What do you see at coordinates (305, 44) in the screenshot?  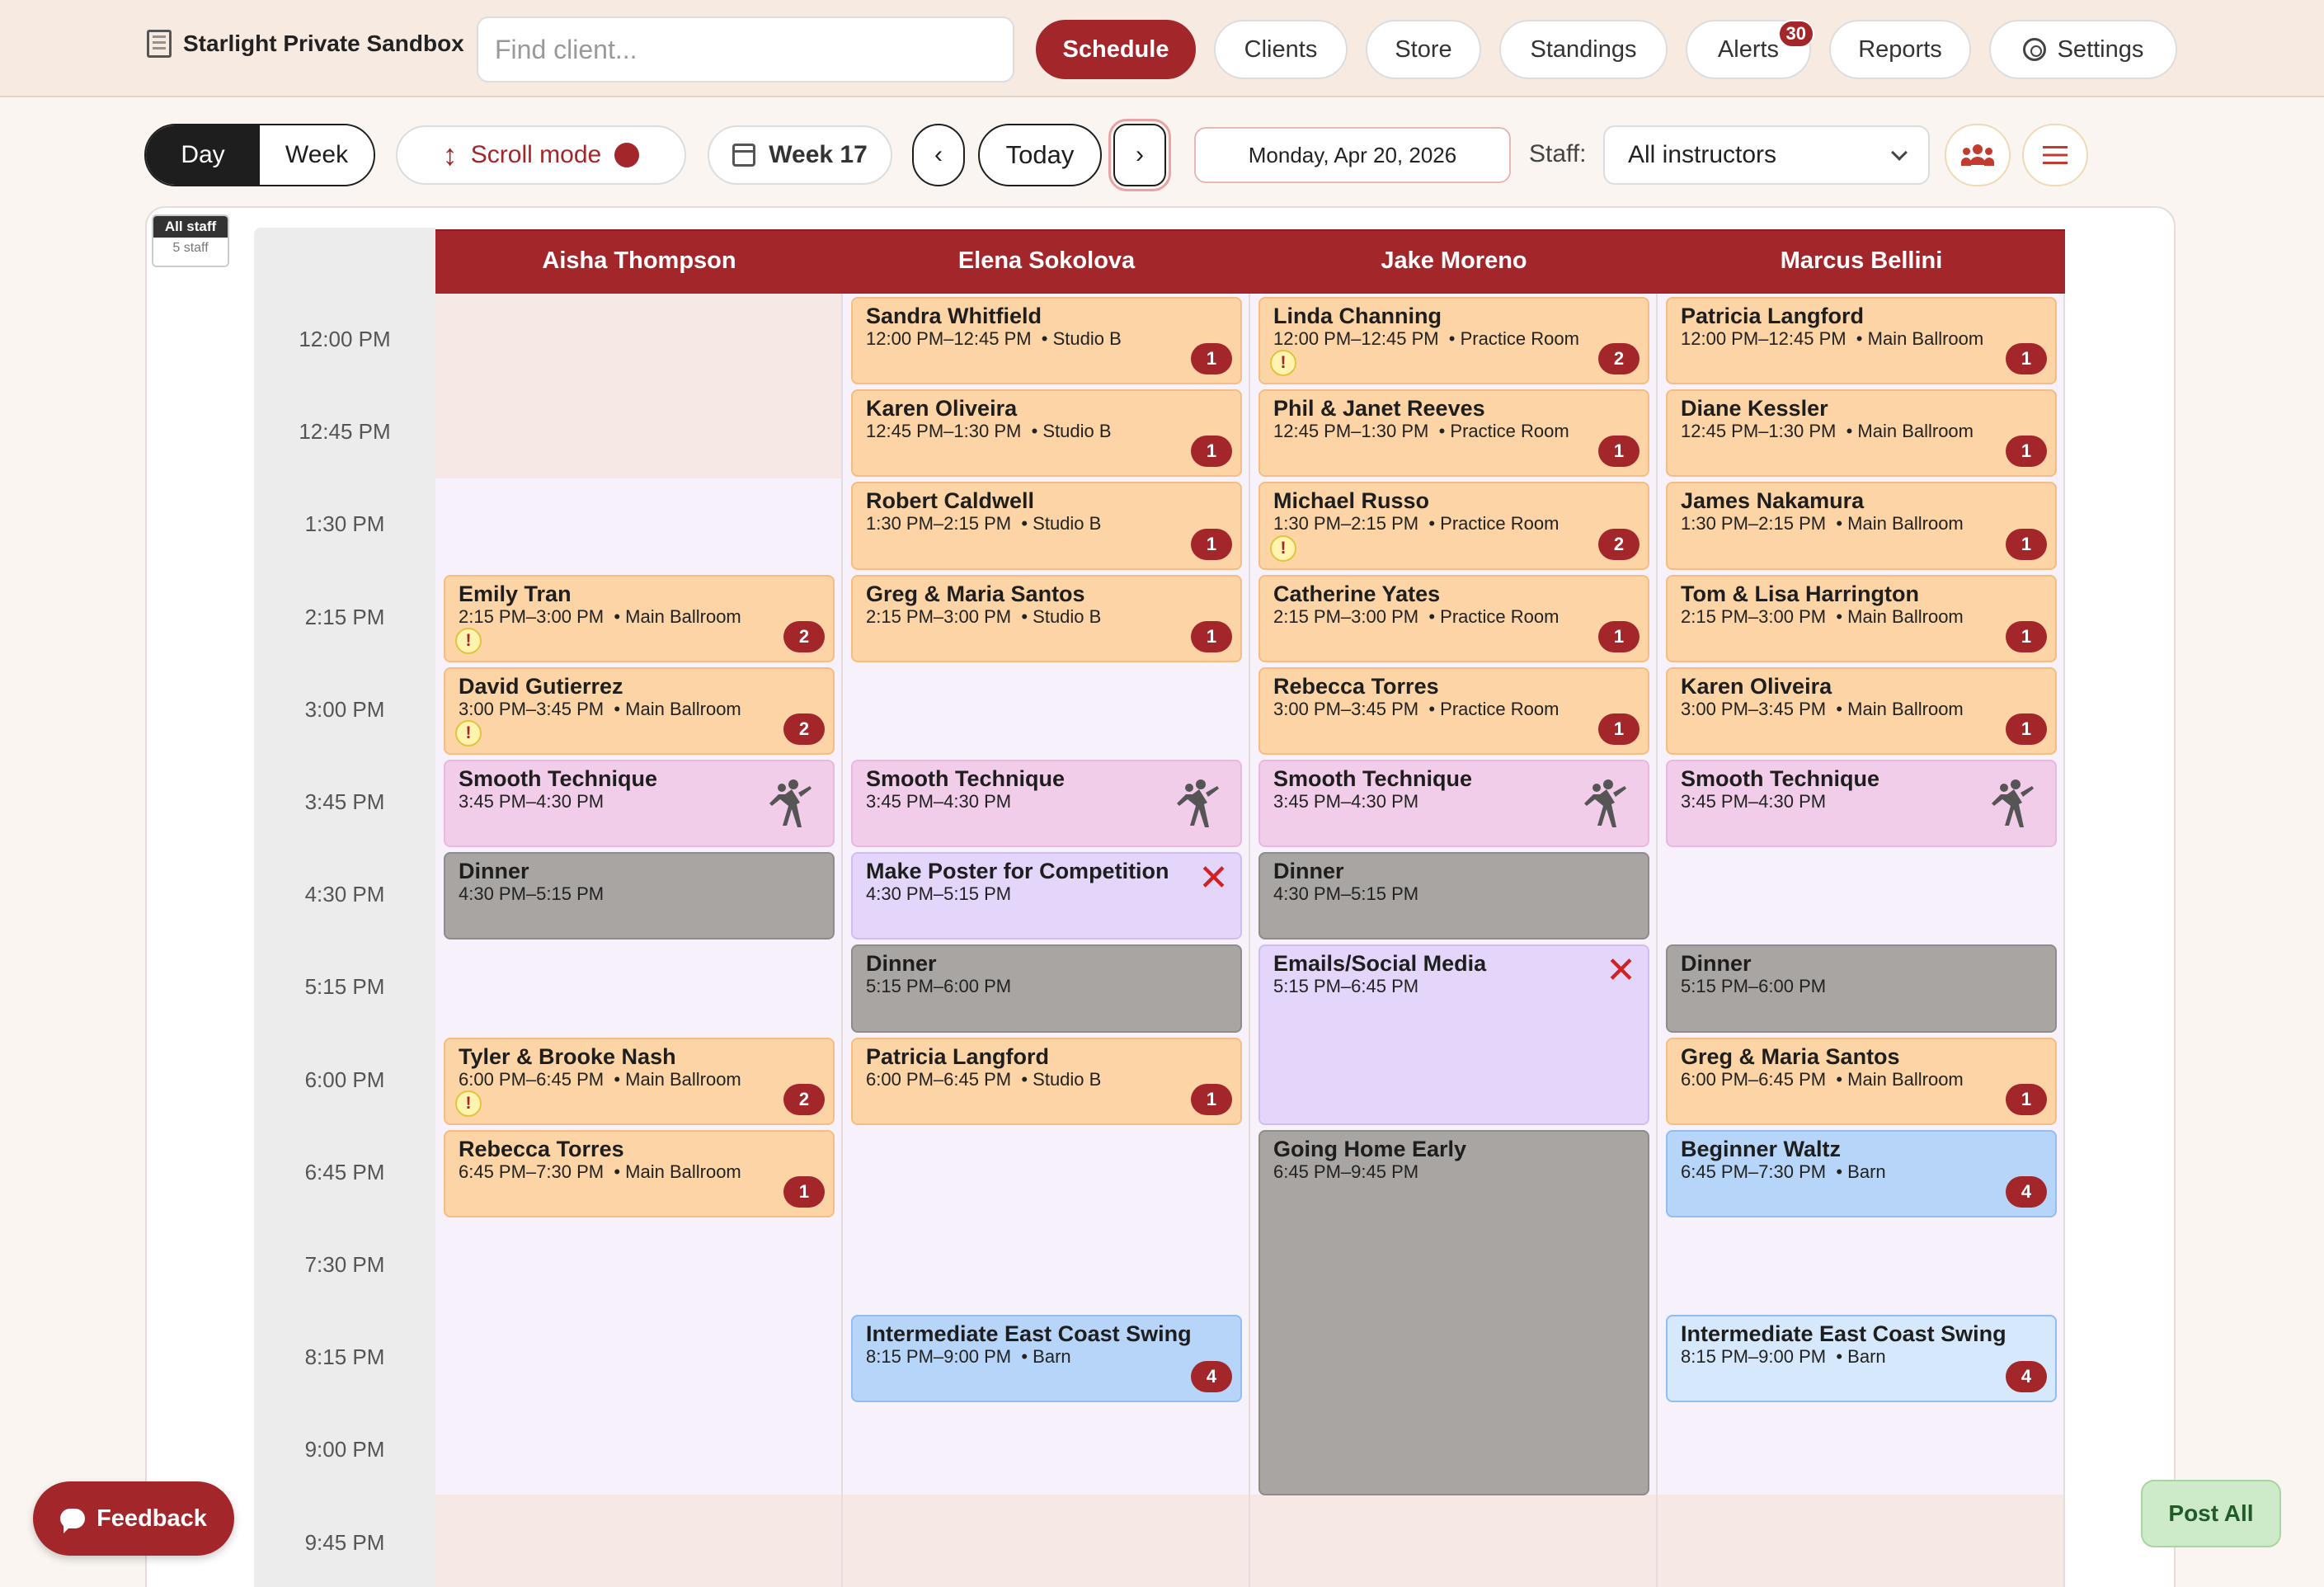 I see `brand: Starlight Private Sandbox` at bounding box center [305, 44].